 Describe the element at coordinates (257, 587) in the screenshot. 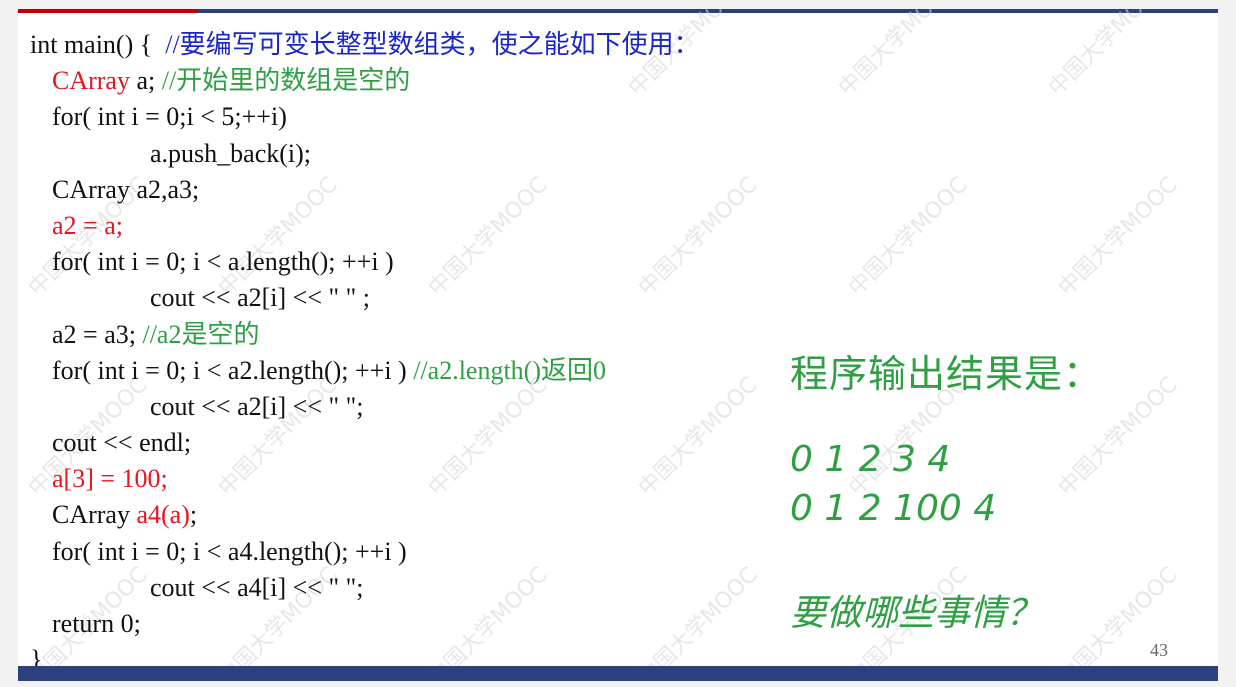

I see `code-line: cout << a4[i] << " ";` at that location.